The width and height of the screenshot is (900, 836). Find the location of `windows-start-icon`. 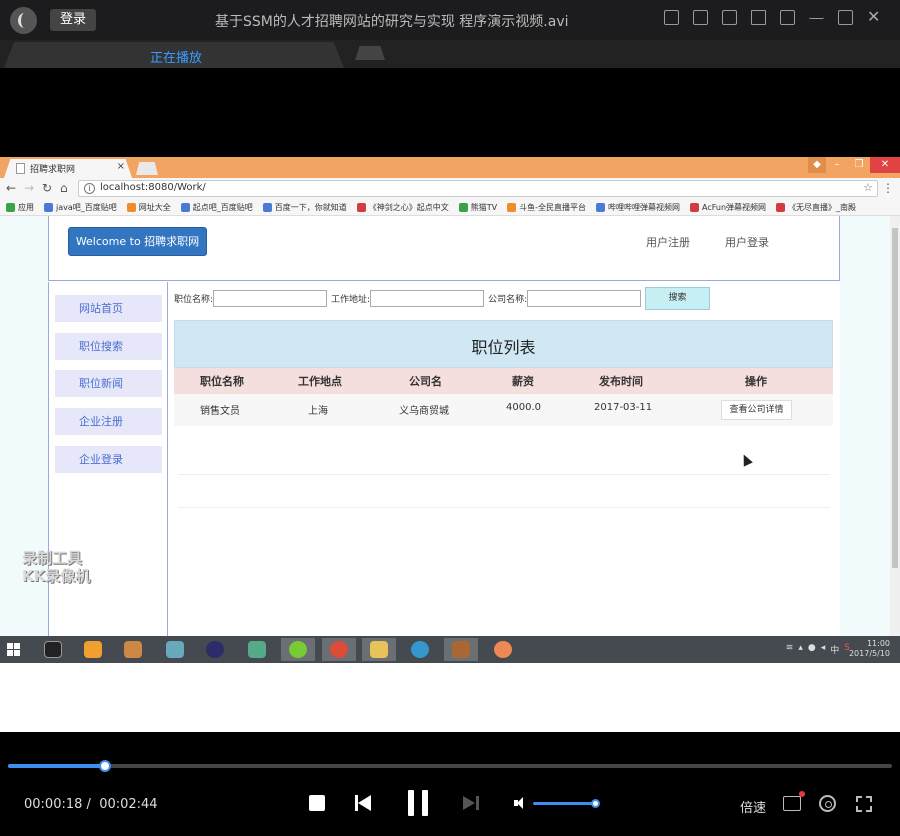

windows-start-icon is located at coordinates (13, 649).